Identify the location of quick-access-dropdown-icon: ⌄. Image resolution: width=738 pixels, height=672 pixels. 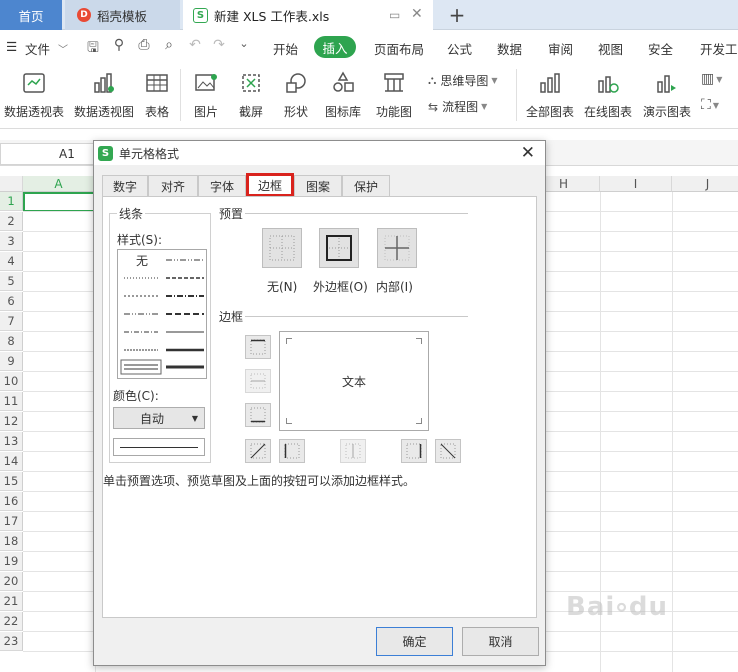
(244, 46).